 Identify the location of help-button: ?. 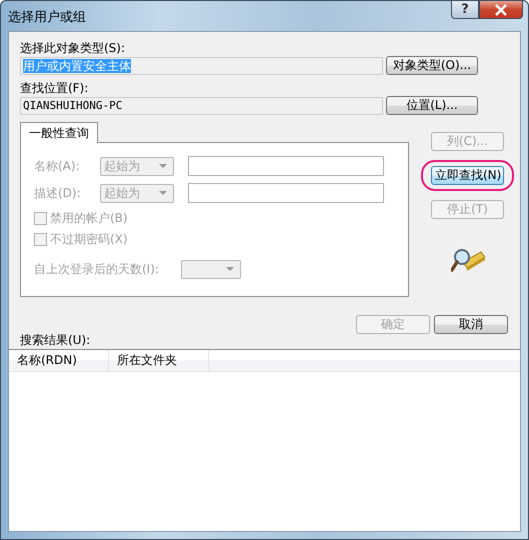
(465, 9).